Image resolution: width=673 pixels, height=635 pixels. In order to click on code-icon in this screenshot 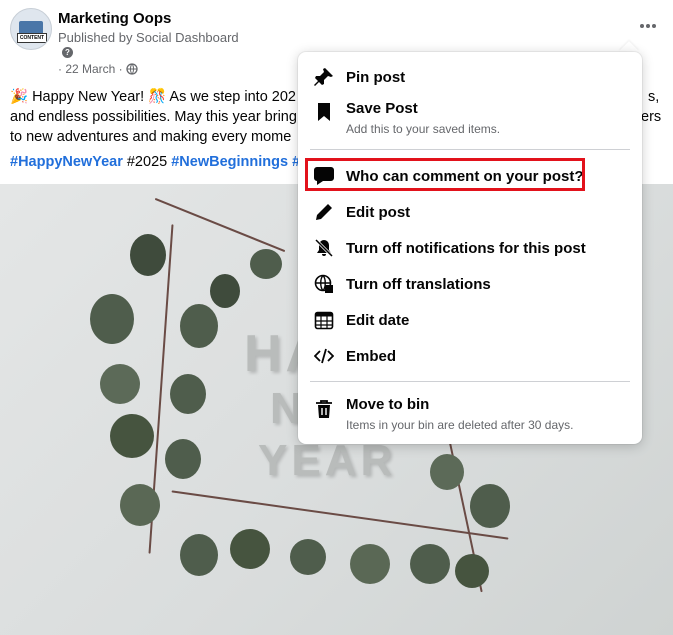, I will do `click(324, 356)`.